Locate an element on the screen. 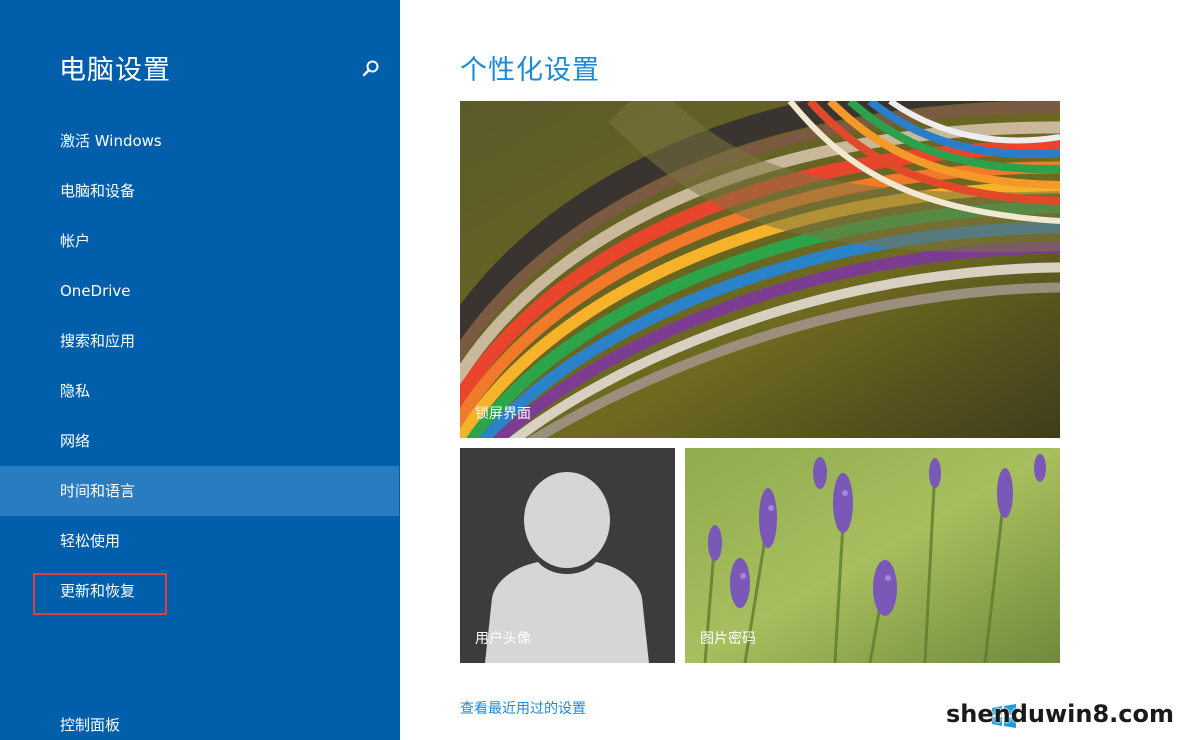  nav-item-network: 网络 is located at coordinates (200, 441).